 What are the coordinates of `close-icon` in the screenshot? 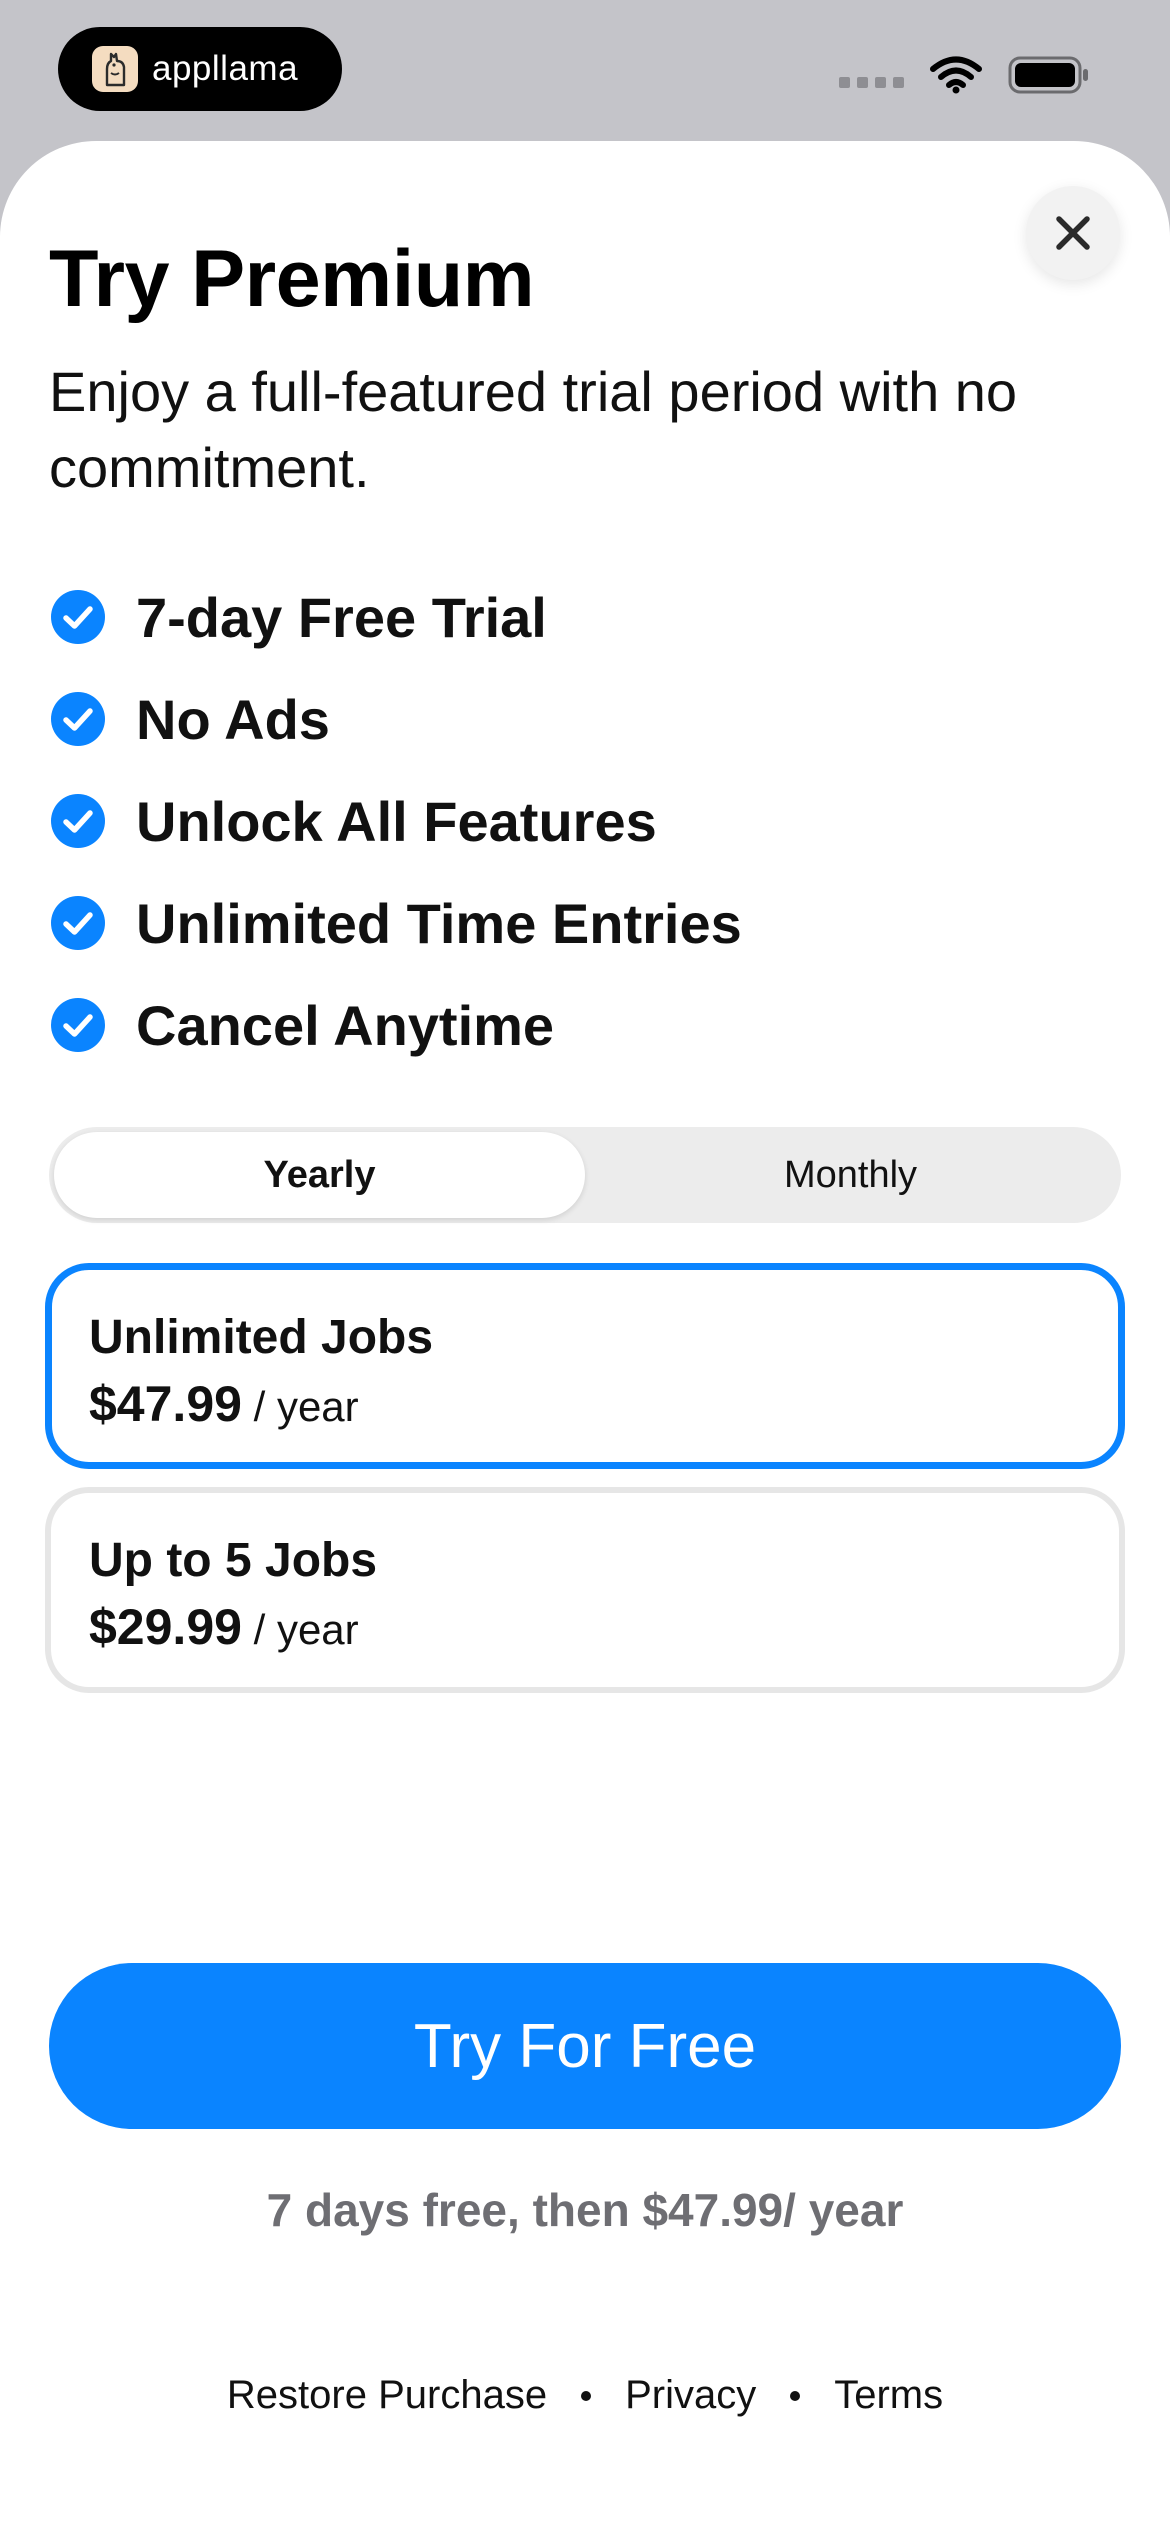 It's located at (1073, 233).